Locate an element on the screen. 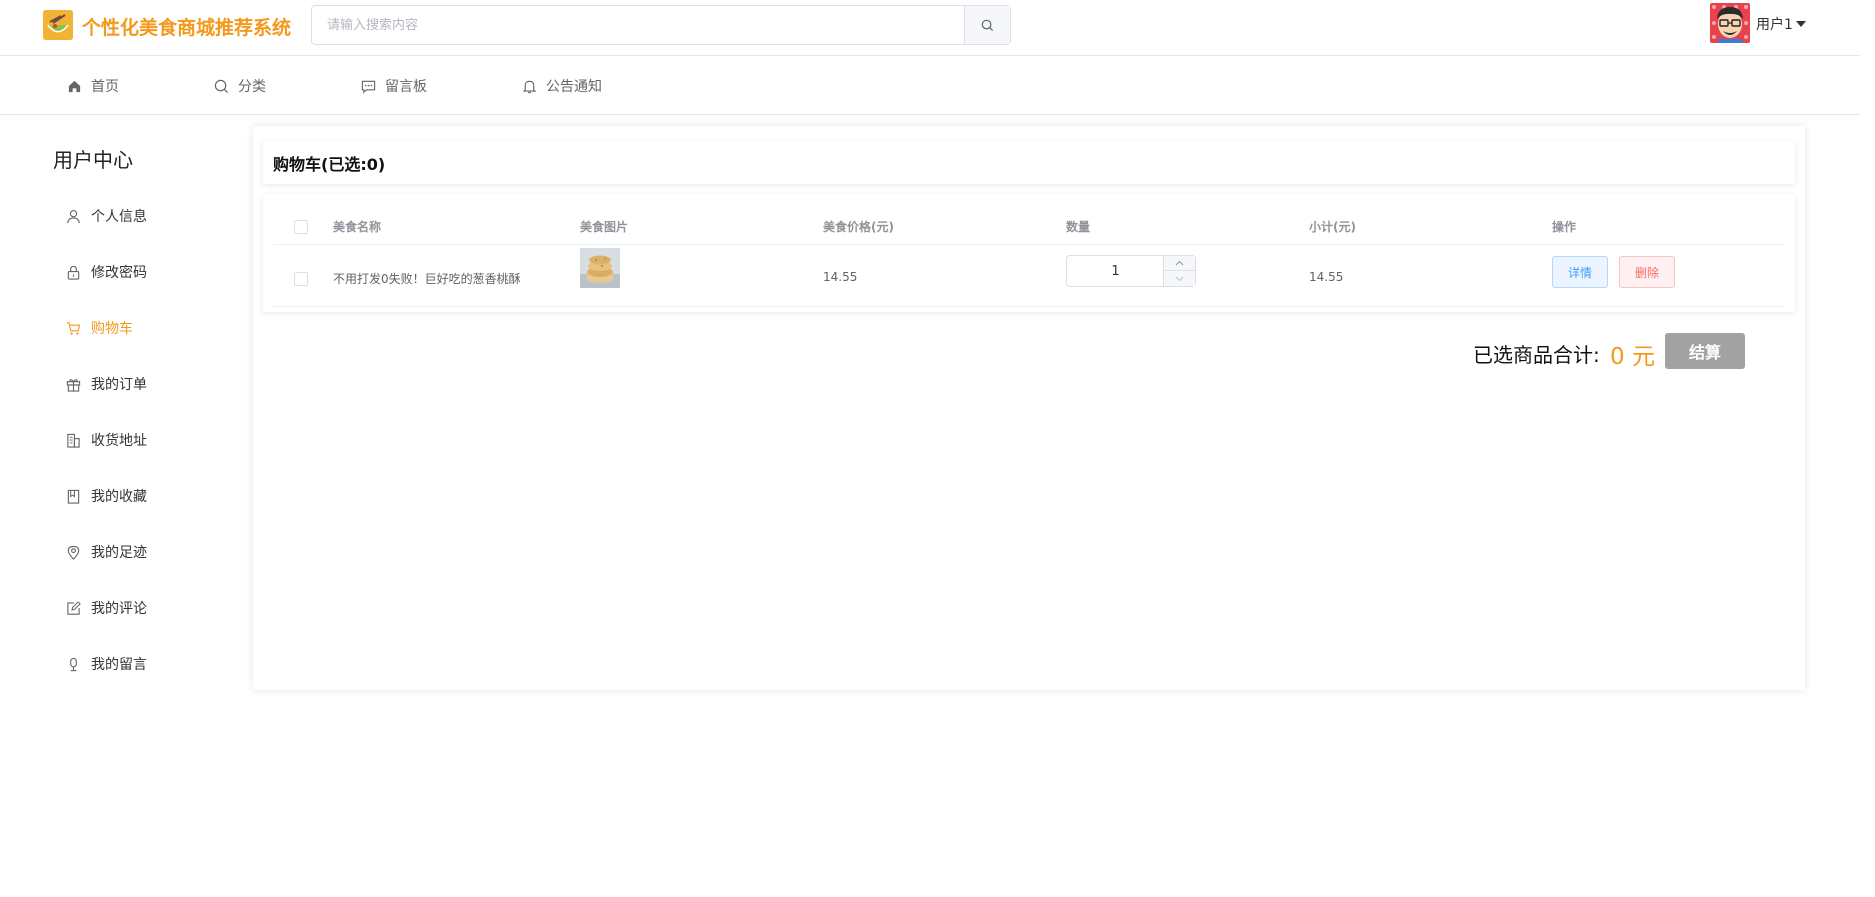  bell-icon is located at coordinates (529, 86).